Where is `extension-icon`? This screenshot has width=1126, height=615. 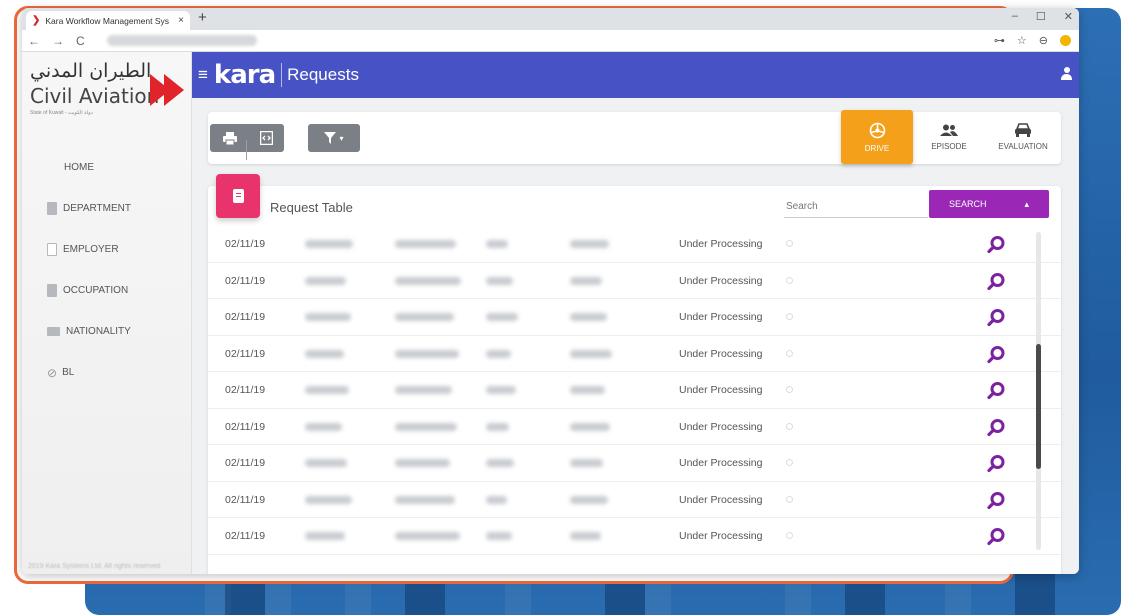 extension-icon is located at coordinates (1065, 40).